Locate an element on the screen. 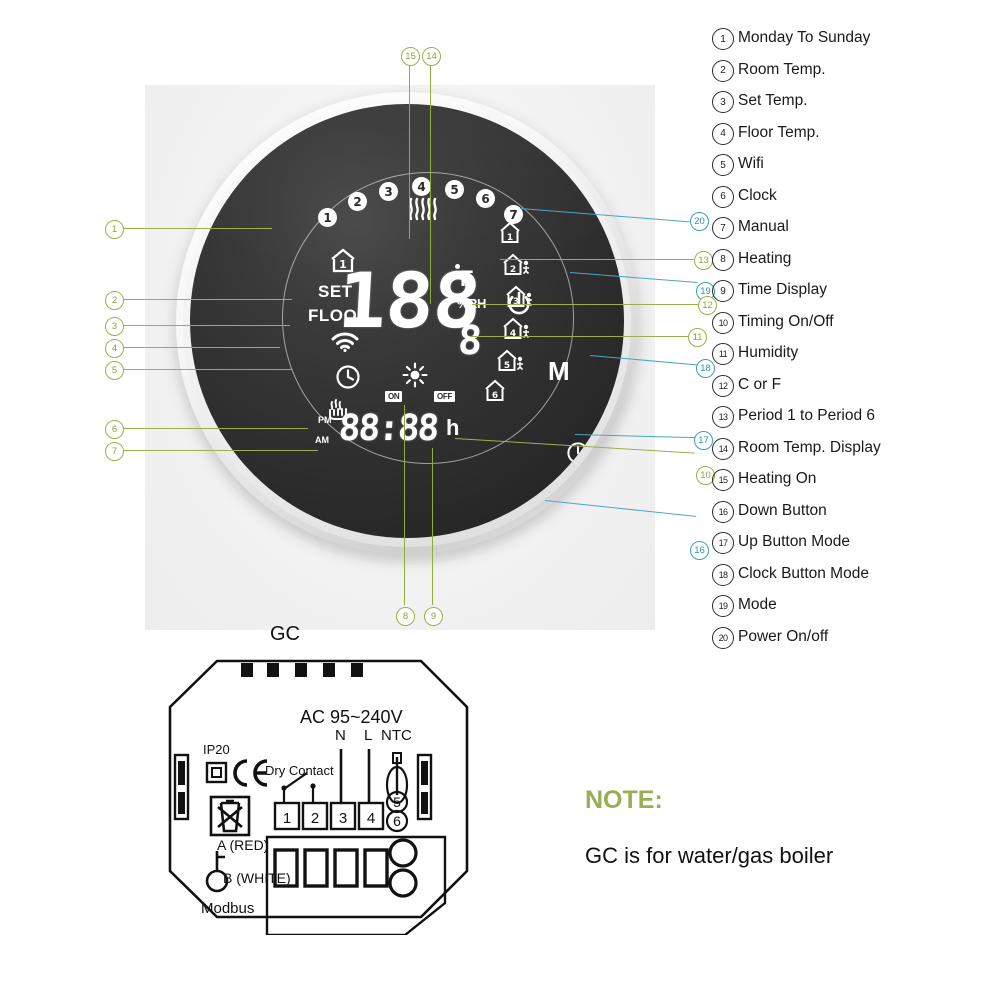  period-icon-6: 6 is located at coordinates (495, 390).